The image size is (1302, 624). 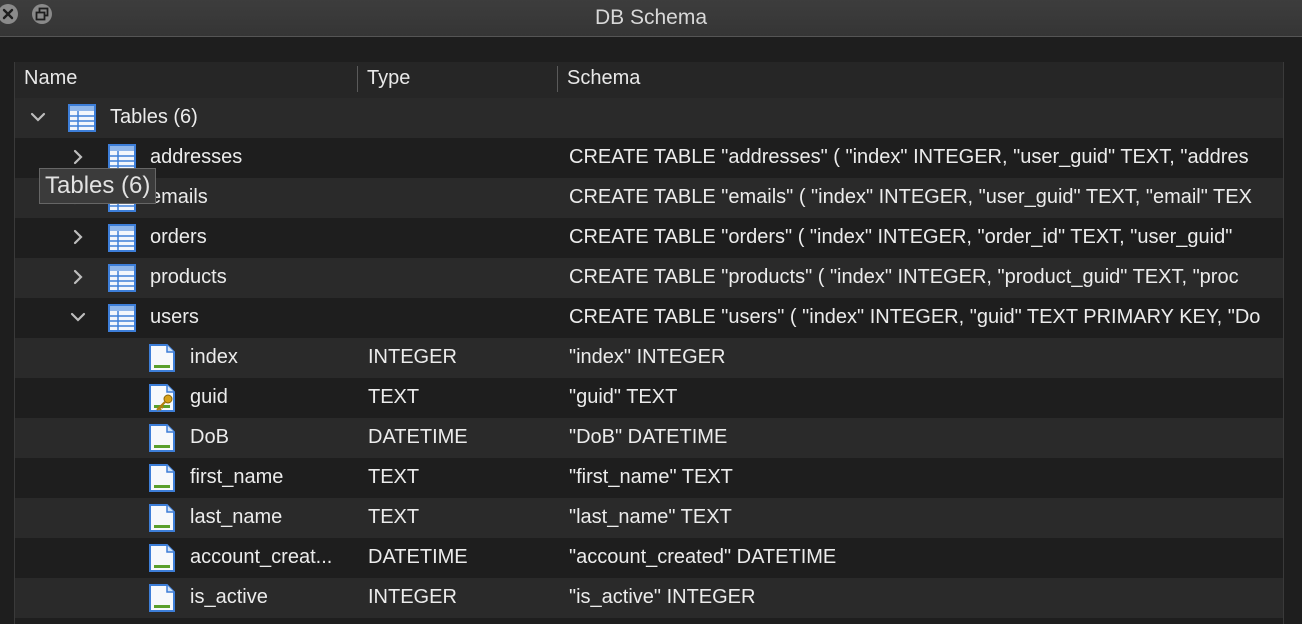 I want to click on row-schema: "account_created" DATETIME, so click(x=703, y=557).